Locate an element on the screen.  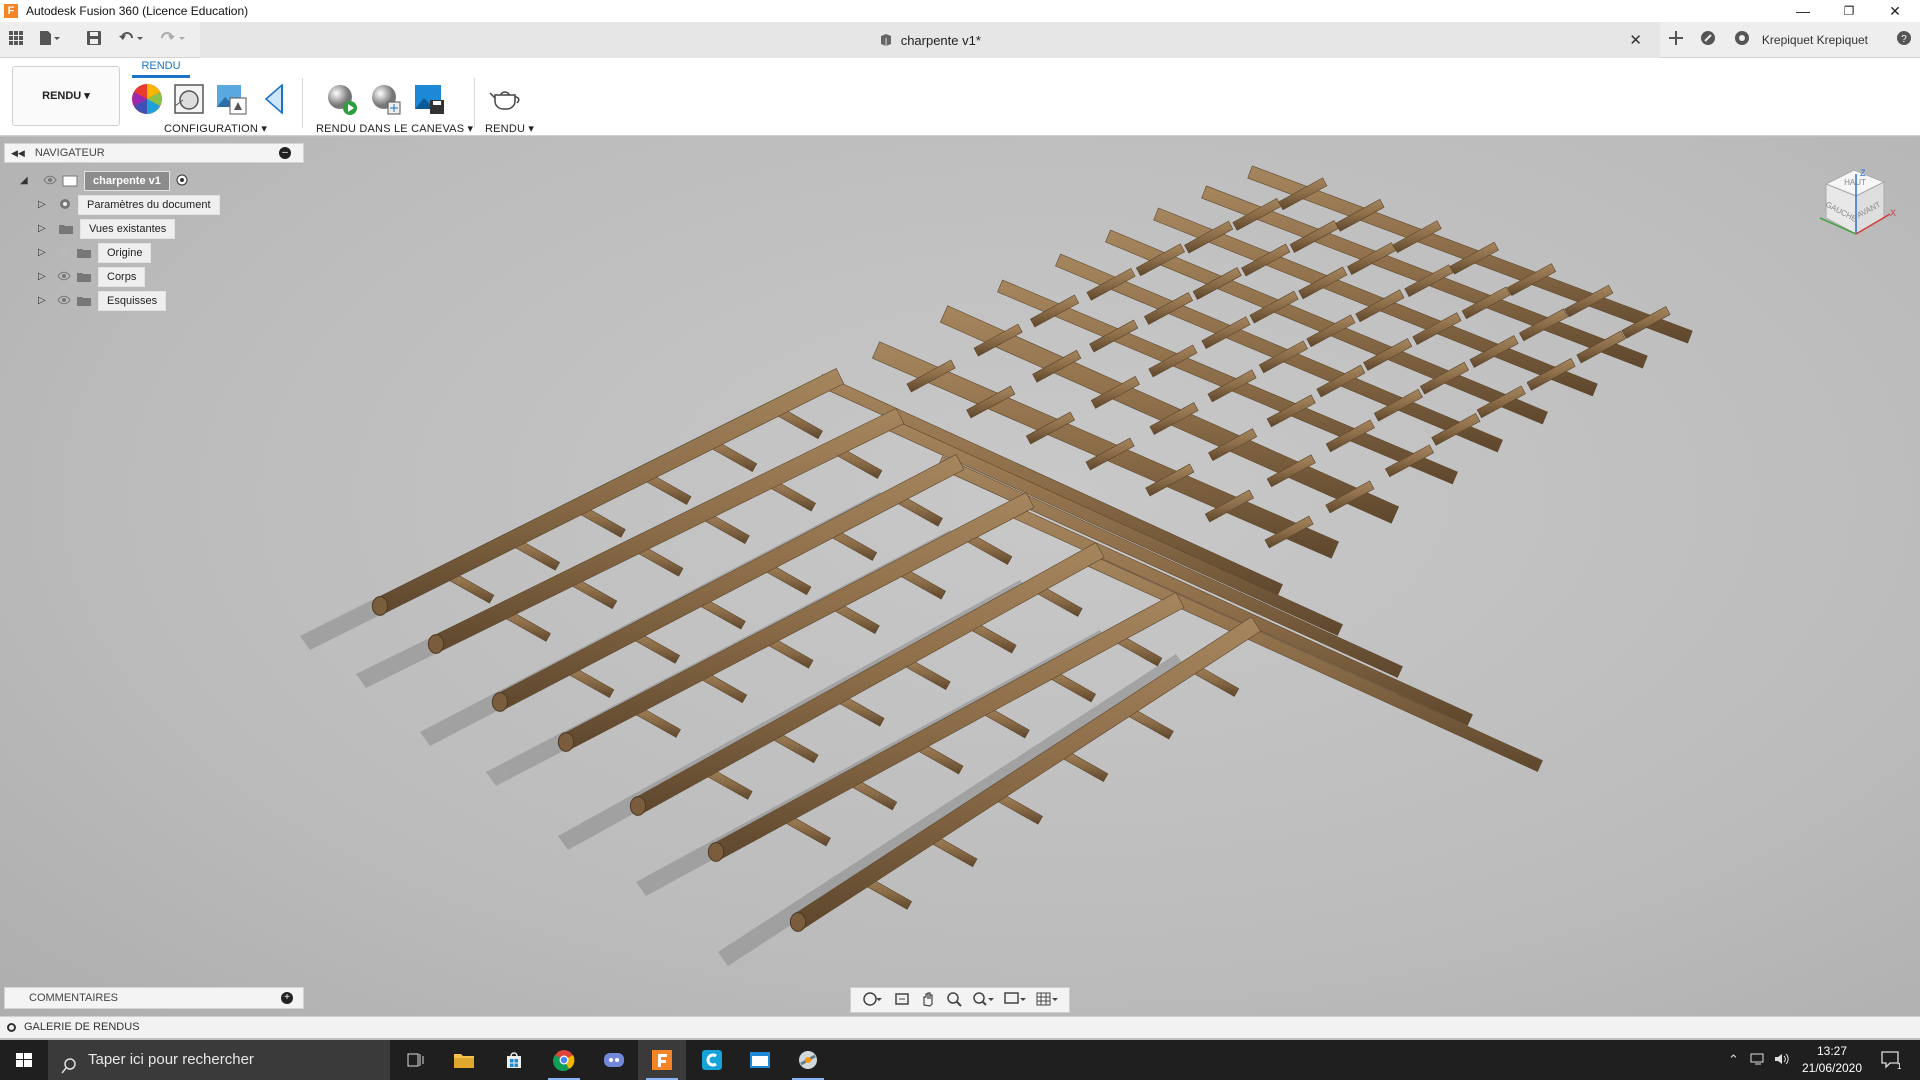
navigator-panel: ◀◀ NAVIGATEUR – is located at coordinates (154, 153).